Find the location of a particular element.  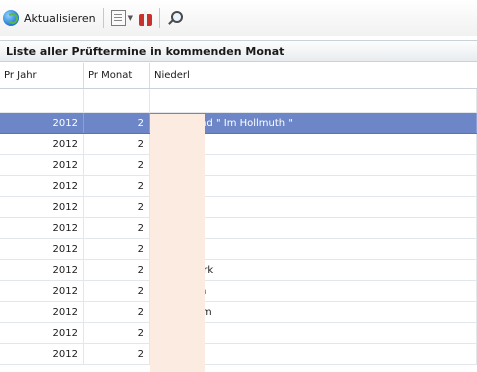

table-row: 2012 2 pert is located at coordinates (238, 207).